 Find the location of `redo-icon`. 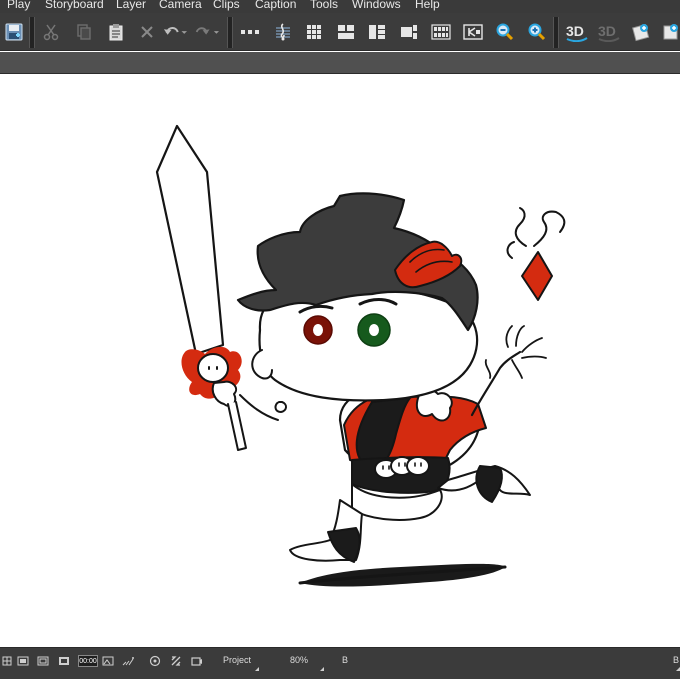

redo-icon is located at coordinates (207, 32).